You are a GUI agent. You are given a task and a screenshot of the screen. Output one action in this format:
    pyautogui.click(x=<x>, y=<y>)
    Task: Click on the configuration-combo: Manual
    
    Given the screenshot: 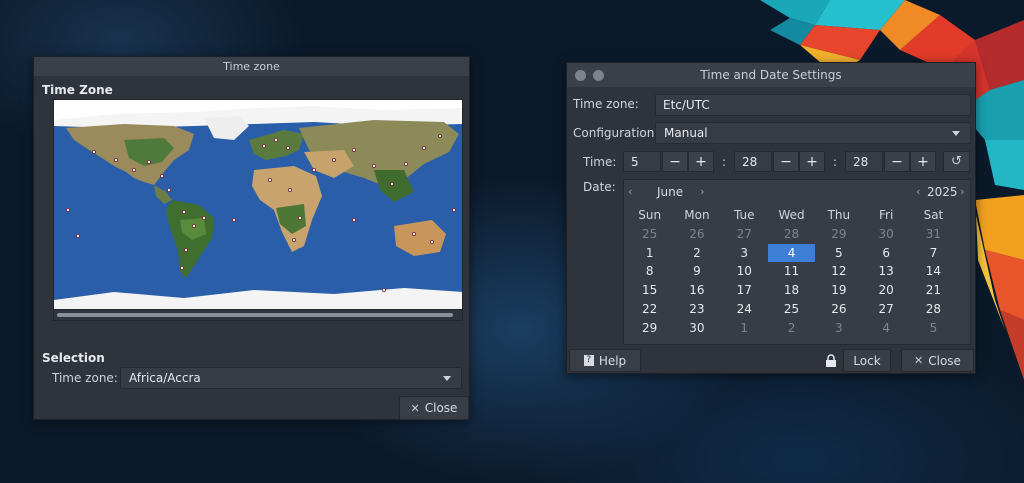 What is the action you would take?
    pyautogui.click(x=813, y=133)
    